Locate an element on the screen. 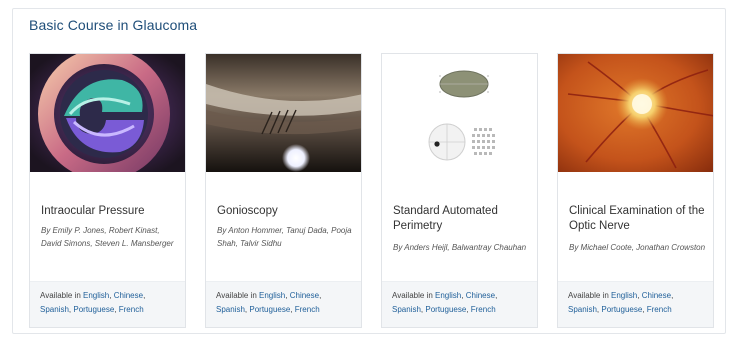 The height and width of the screenshot is (339, 730). optic-disc-image is located at coordinates (635, 113).